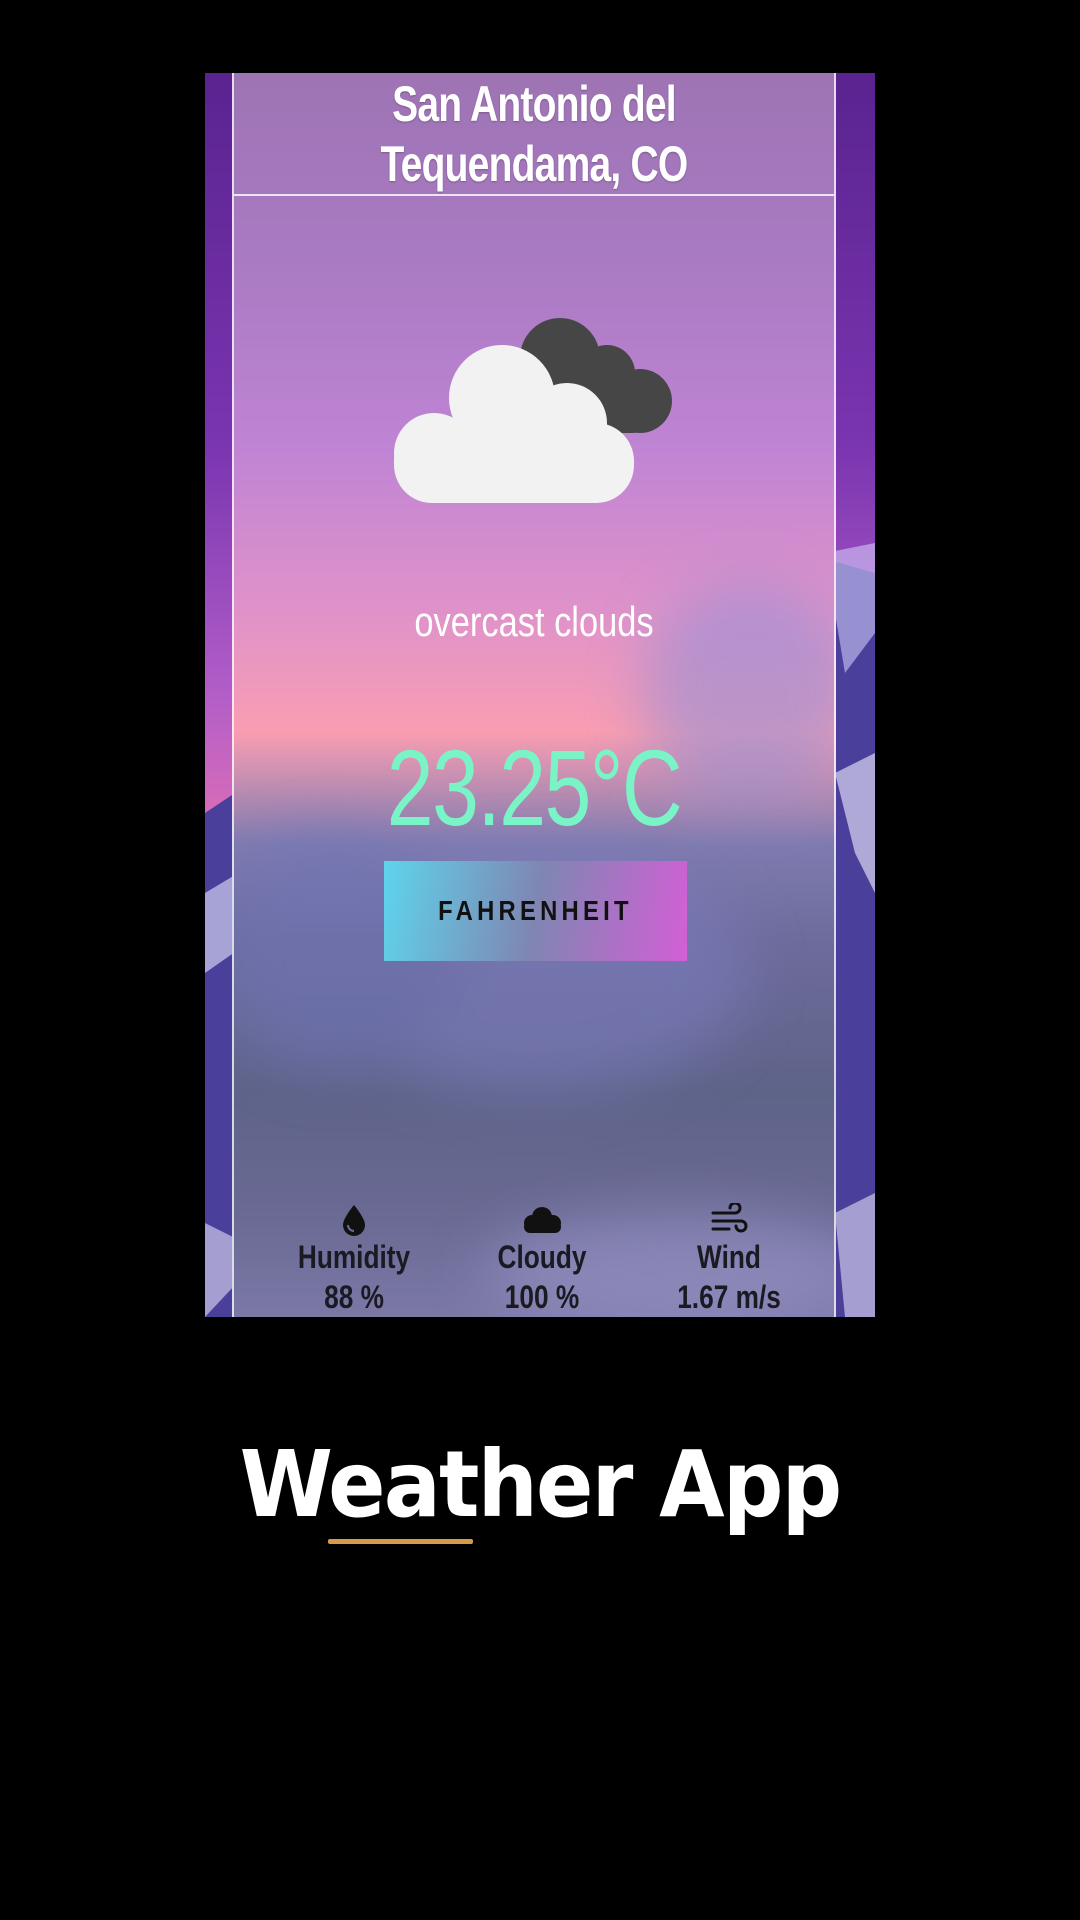 The width and height of the screenshot is (1080, 1920). I want to click on wind-label: Wind, so click(729, 1257).